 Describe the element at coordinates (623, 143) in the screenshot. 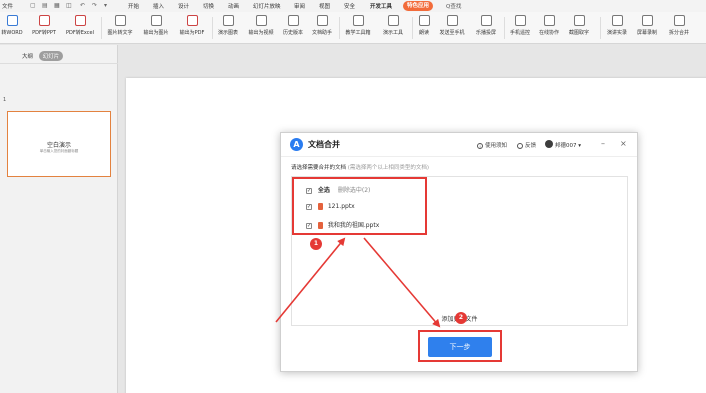

I see `close-icon: ×` at that location.